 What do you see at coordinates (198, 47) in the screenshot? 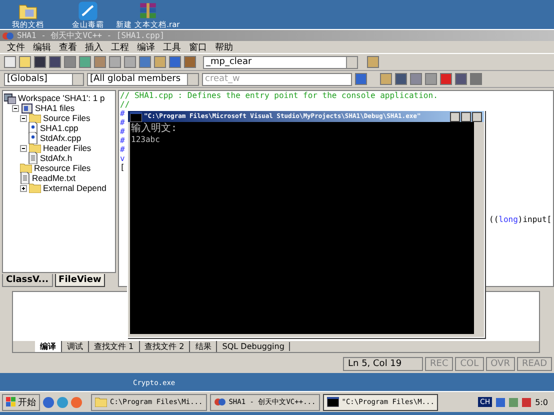
I see `menu-item: 窗口` at bounding box center [198, 47].